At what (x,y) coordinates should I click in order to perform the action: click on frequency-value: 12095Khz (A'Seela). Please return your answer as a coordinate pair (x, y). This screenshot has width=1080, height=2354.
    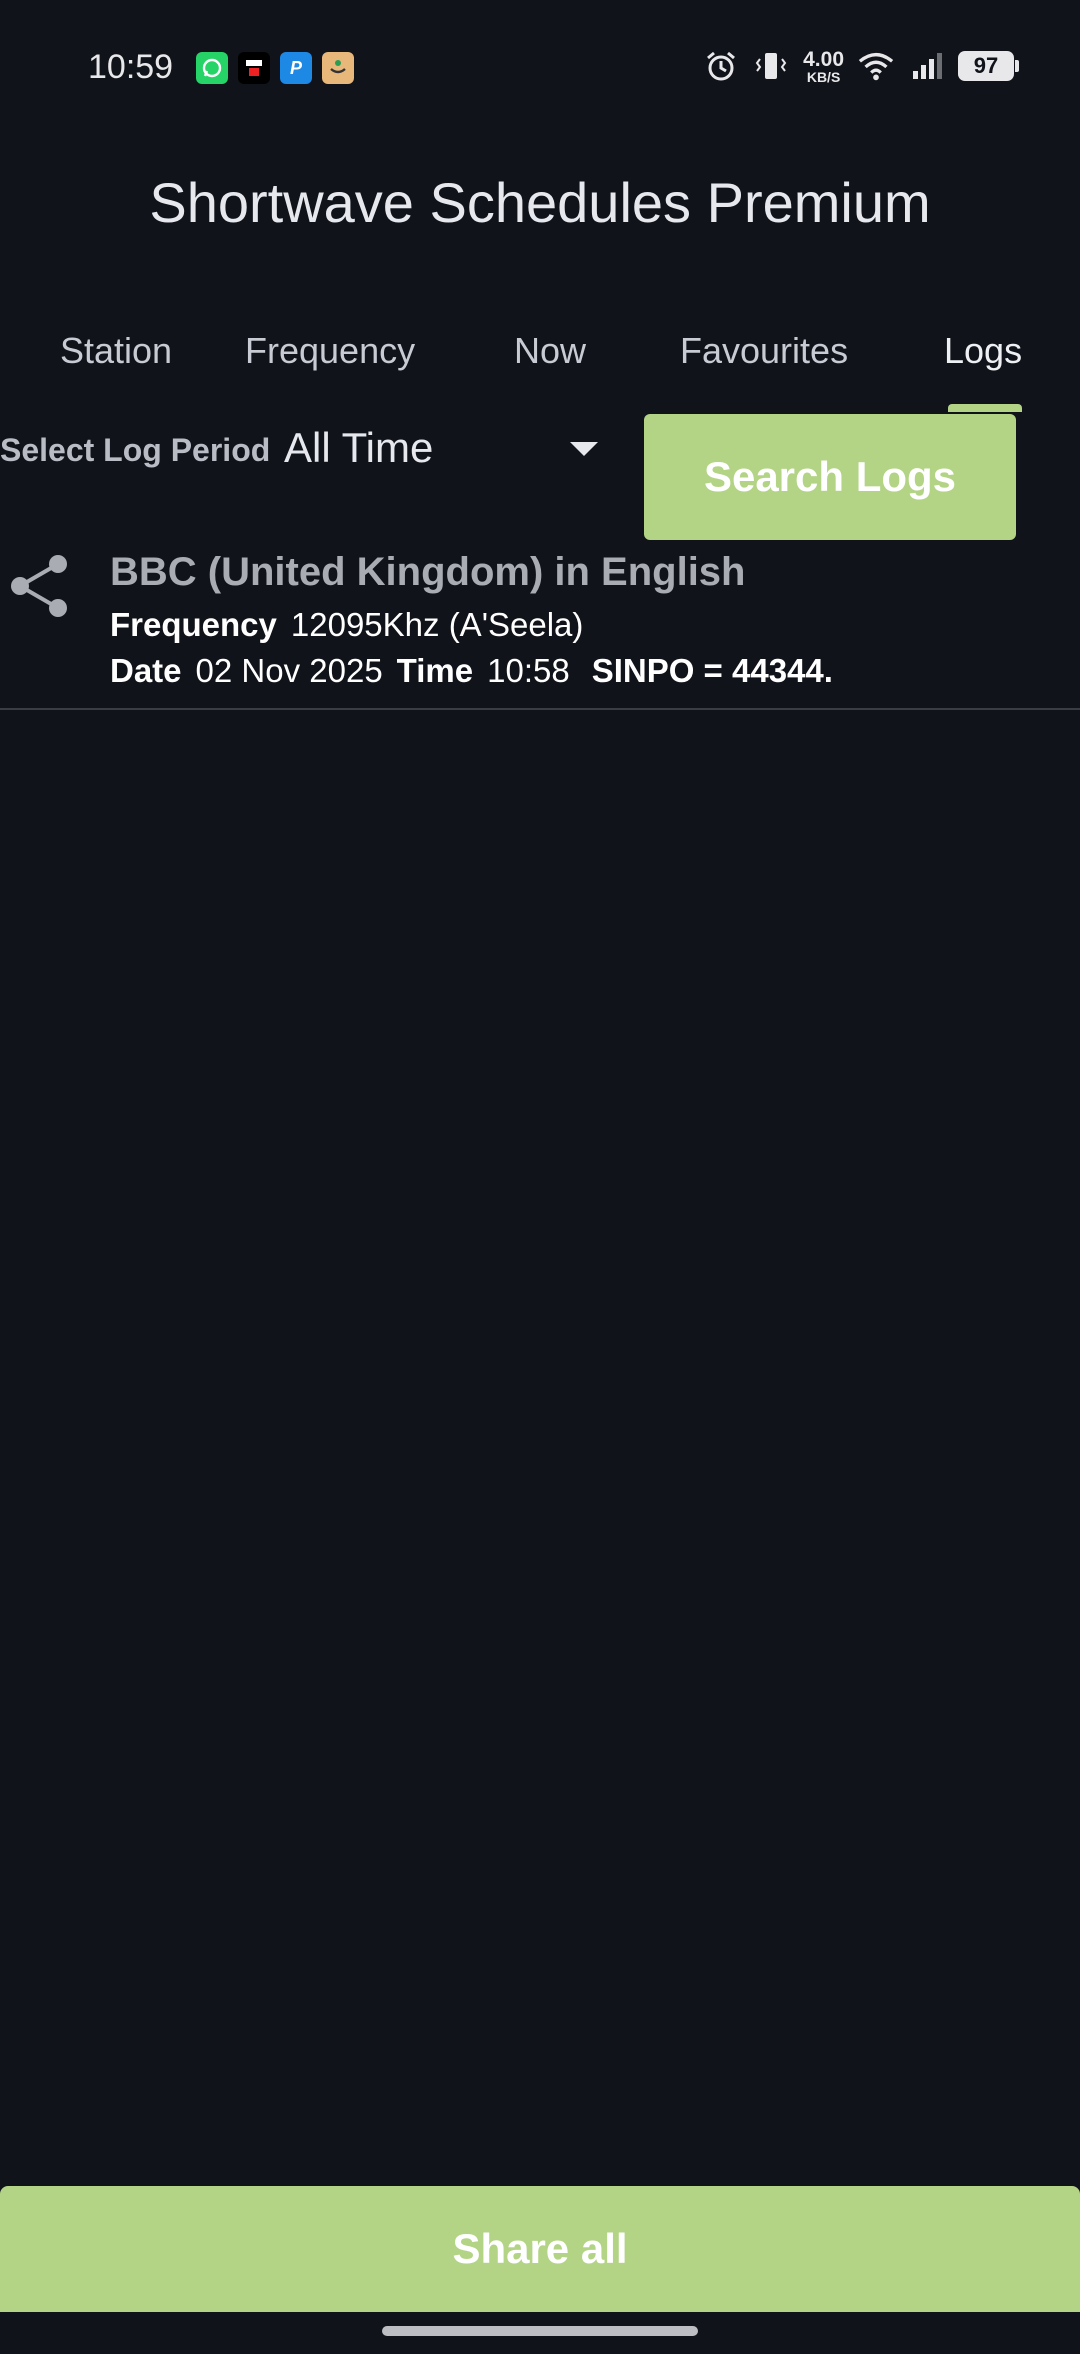
    Looking at the image, I should click on (437, 624).